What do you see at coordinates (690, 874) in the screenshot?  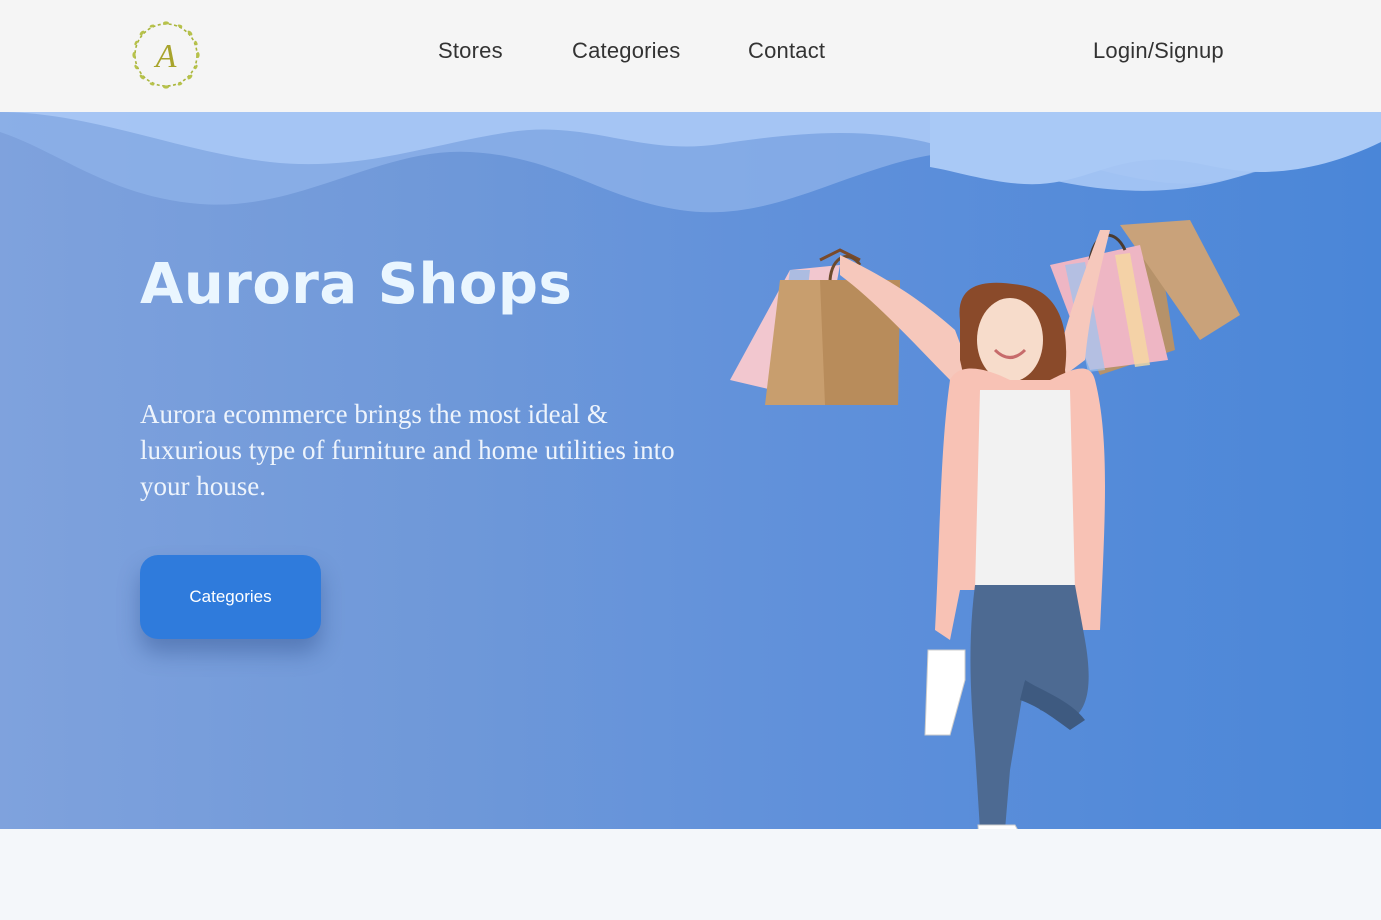 I see `footer-strip` at bounding box center [690, 874].